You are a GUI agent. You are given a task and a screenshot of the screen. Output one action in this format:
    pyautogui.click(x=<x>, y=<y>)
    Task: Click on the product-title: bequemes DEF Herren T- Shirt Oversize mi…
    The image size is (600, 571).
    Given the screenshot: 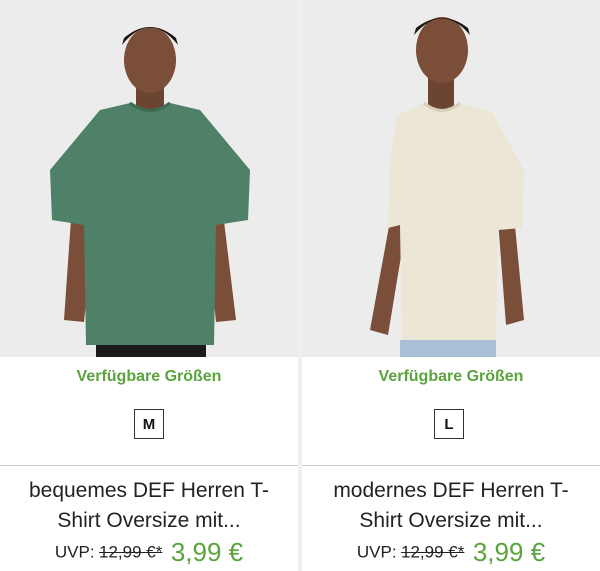 What is the action you would take?
    pyautogui.click(x=149, y=506)
    